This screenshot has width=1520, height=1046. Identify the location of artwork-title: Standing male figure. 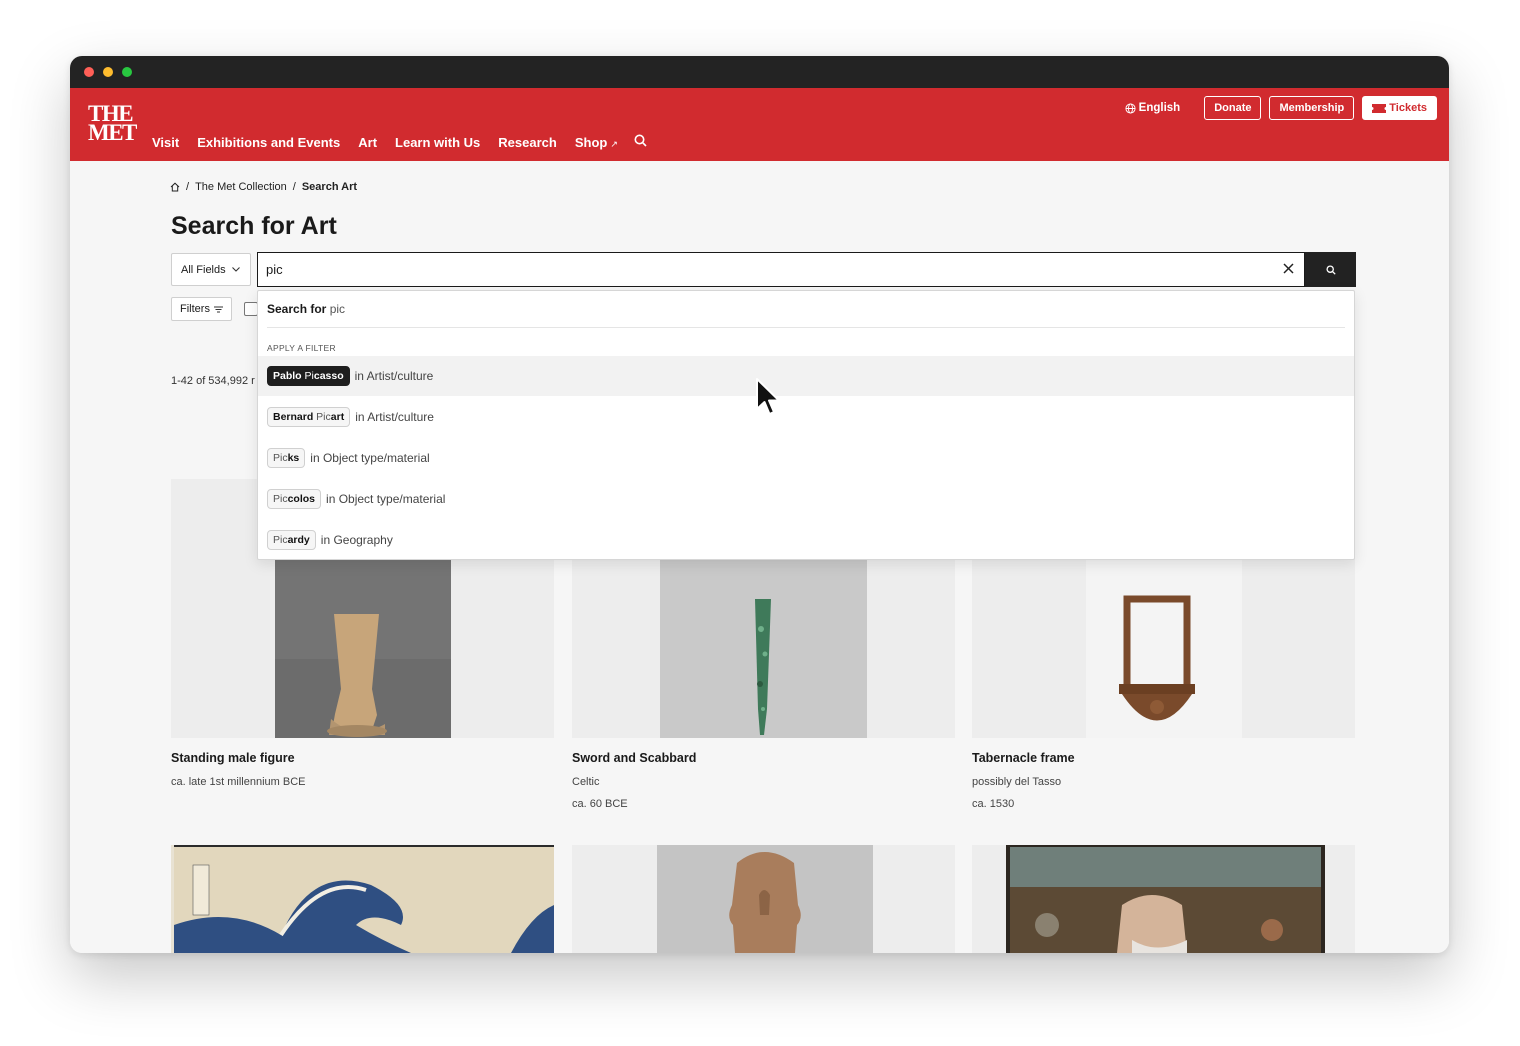
(233, 758).